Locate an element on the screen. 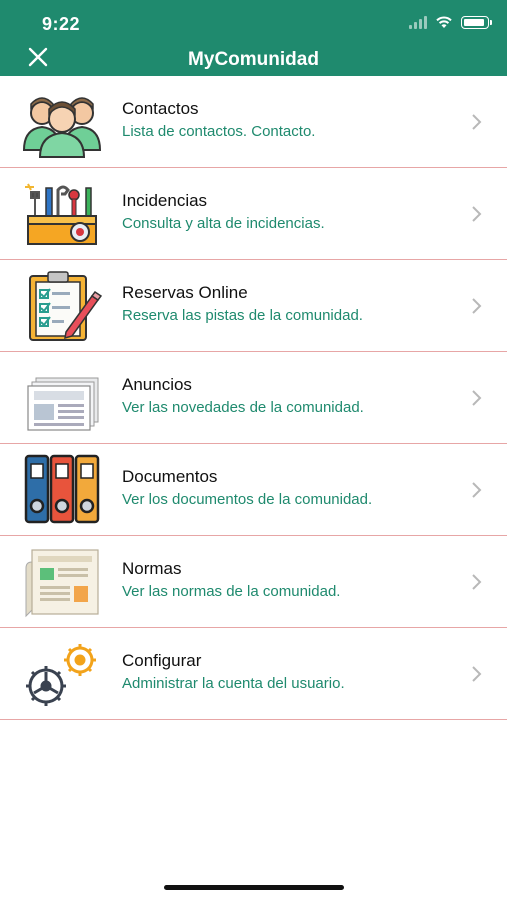 The image size is (507, 900). menu-item-subtitle: Ver las novedades de la comunidad. is located at coordinates (243, 407).